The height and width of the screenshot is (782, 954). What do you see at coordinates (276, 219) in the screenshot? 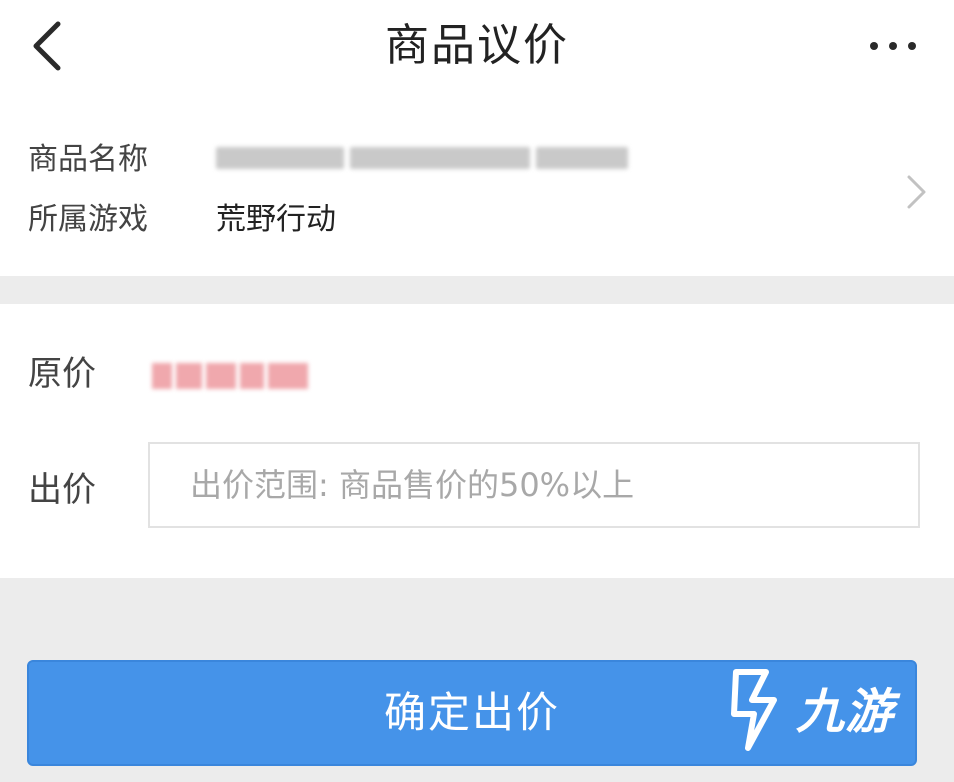
I see `game-value: 荒野行动` at bounding box center [276, 219].